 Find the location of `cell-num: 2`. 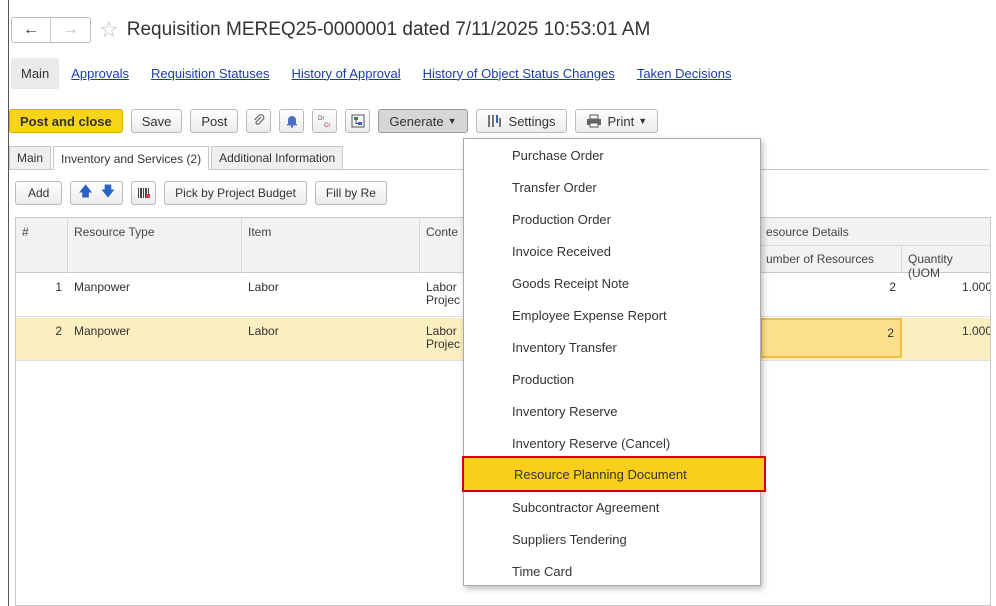

cell-num: 2 is located at coordinates (58, 331).